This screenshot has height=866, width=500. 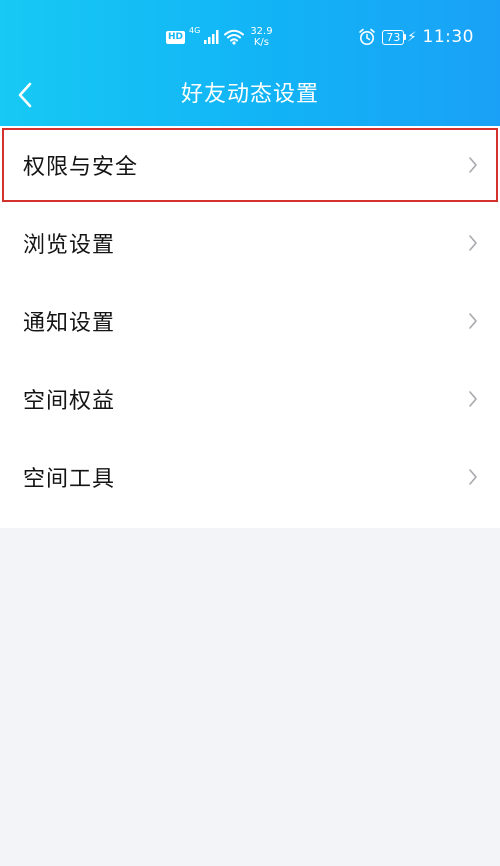 I want to click on page-title: 好友动态设置, so click(x=249, y=94).